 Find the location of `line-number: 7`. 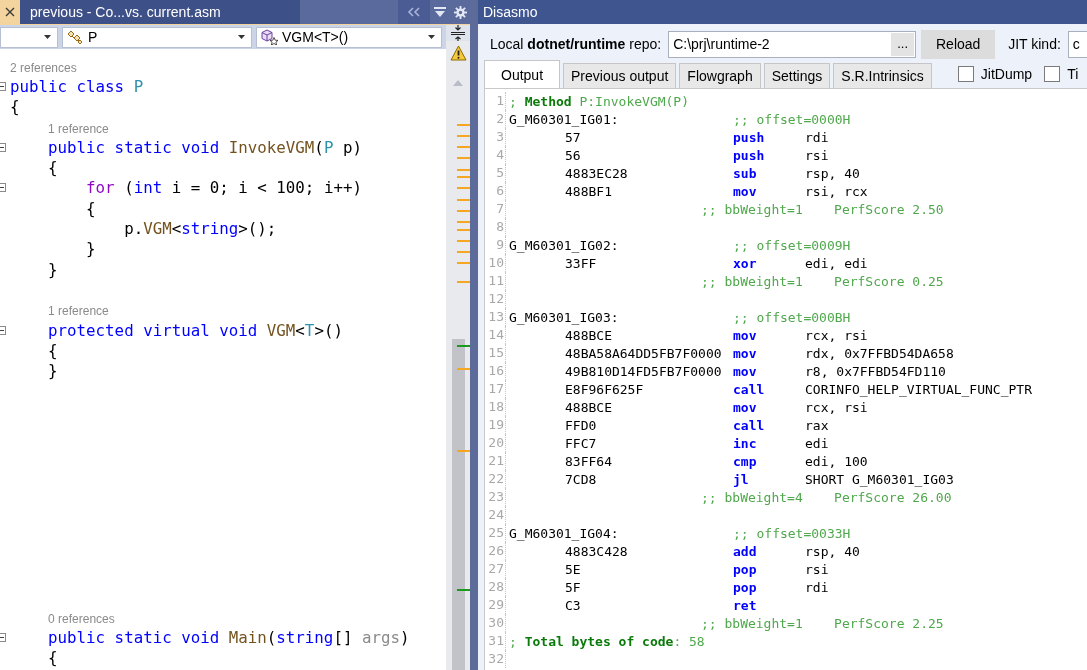

line-number: 7 is located at coordinates (500, 209).